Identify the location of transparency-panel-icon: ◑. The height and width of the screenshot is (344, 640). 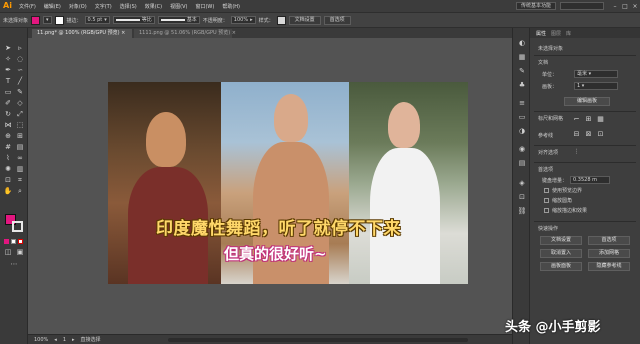
(522, 131).